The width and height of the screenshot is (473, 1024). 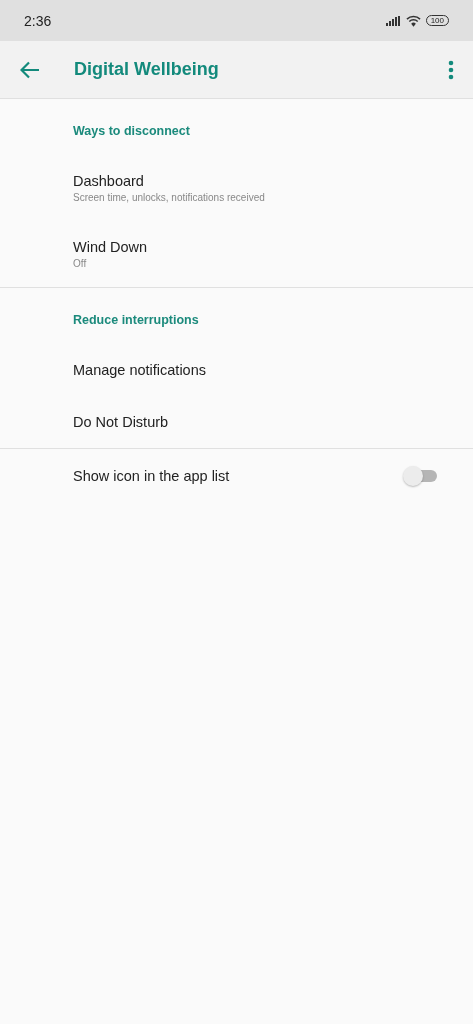 What do you see at coordinates (236, 188) in the screenshot?
I see `settings-item: Dashboard Screen time, unlocks, notifications received` at bounding box center [236, 188].